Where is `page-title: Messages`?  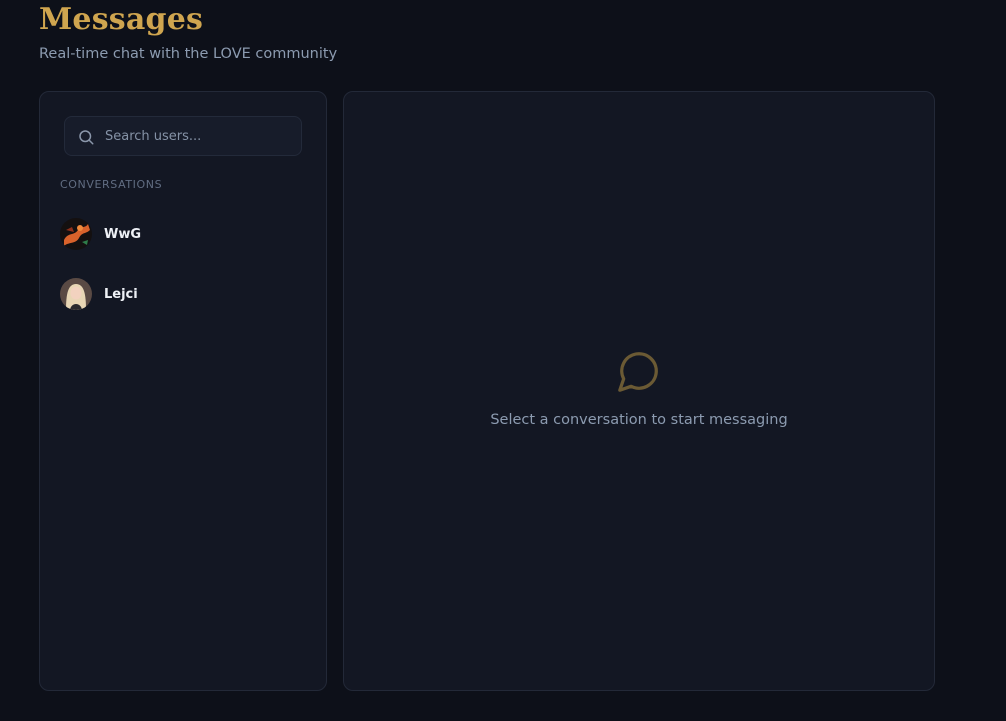 page-title: Messages is located at coordinates (121, 19).